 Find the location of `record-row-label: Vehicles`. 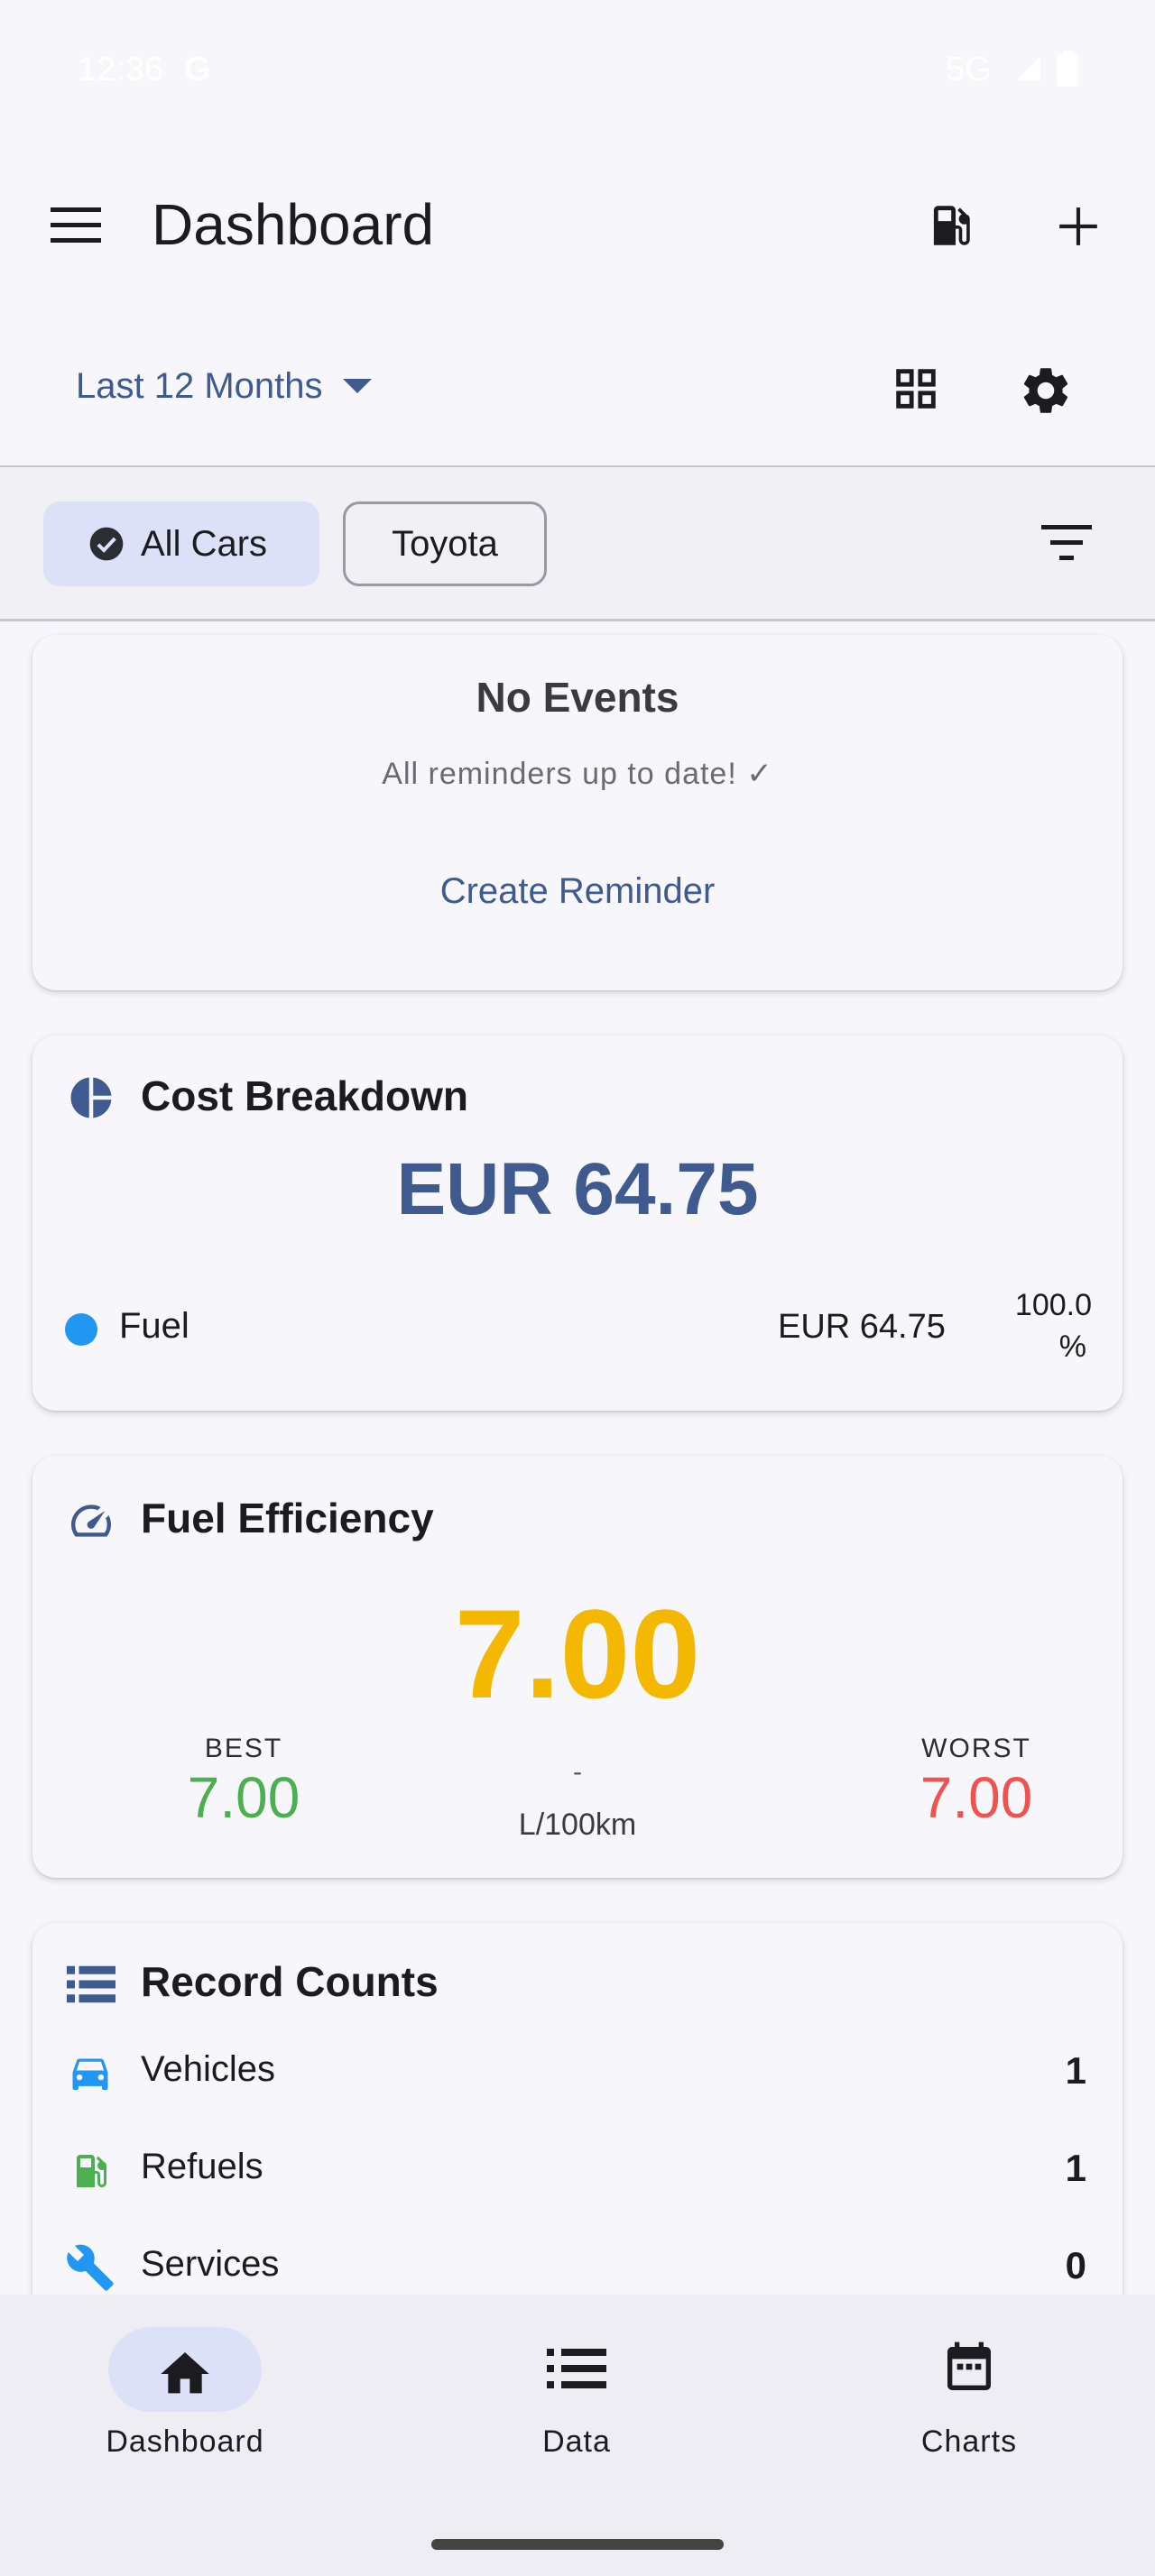

record-row-label: Vehicles is located at coordinates (208, 2069).